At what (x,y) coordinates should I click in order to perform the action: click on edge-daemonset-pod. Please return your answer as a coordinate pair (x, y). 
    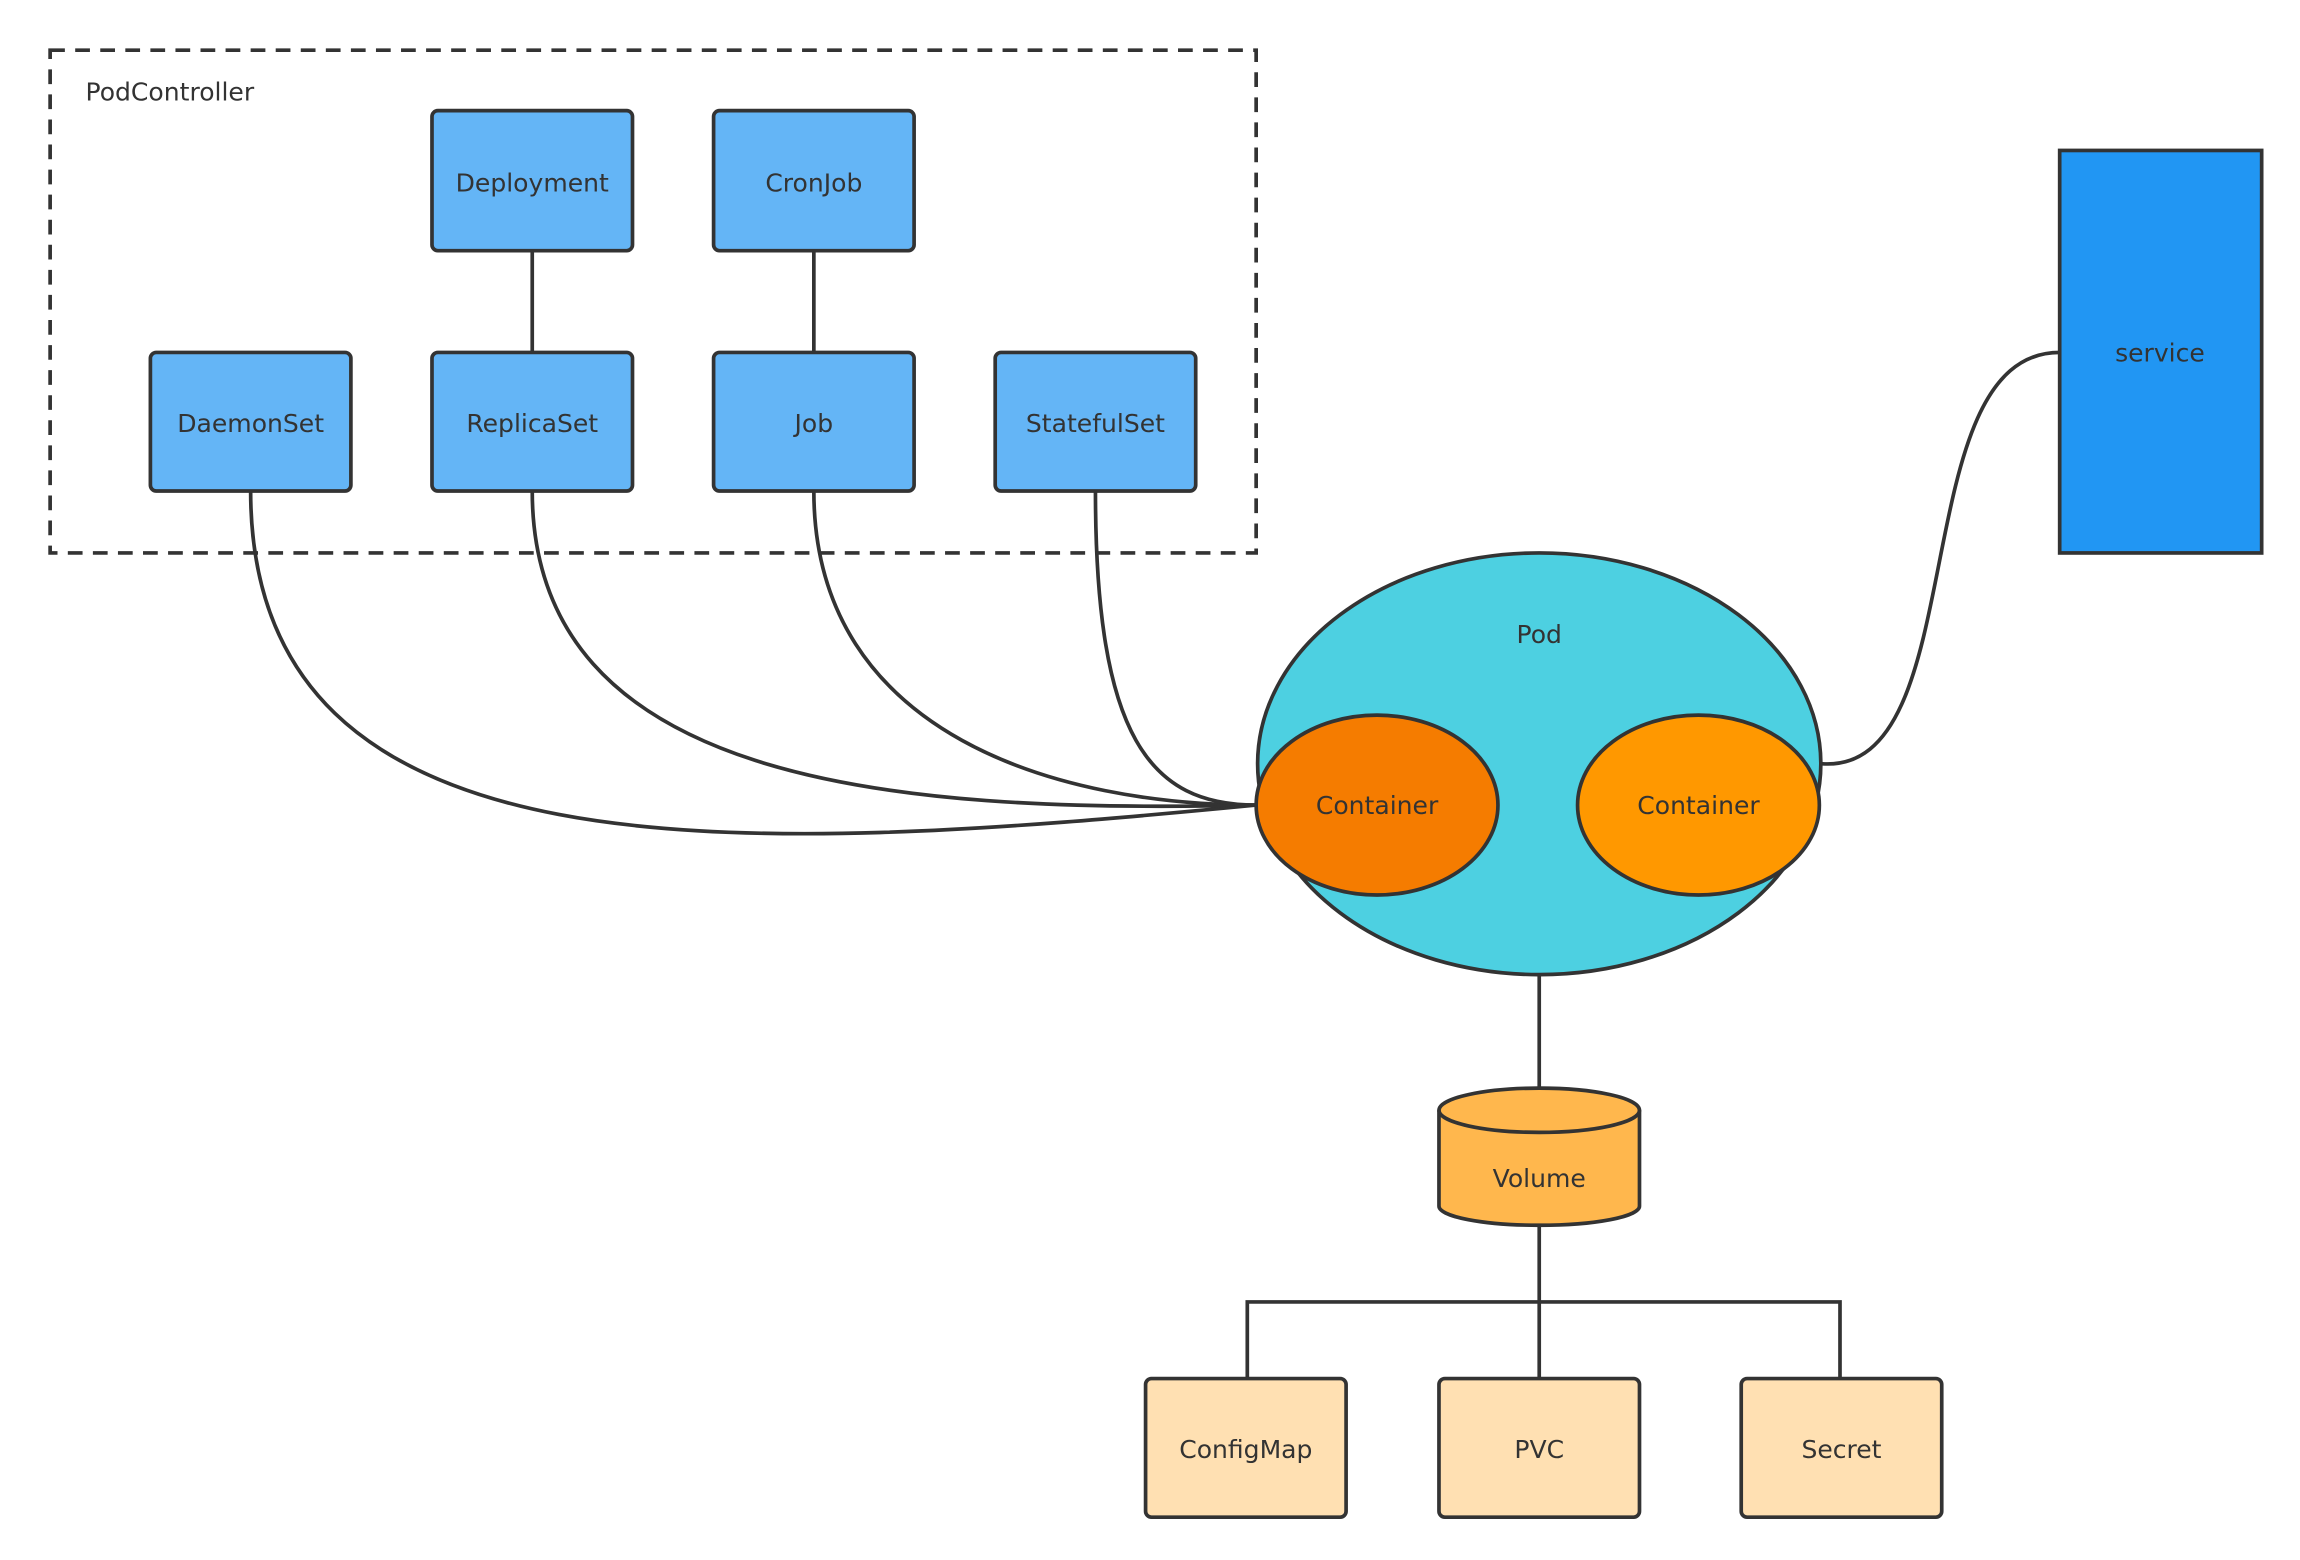
    Looking at the image, I should click on (752, 663).